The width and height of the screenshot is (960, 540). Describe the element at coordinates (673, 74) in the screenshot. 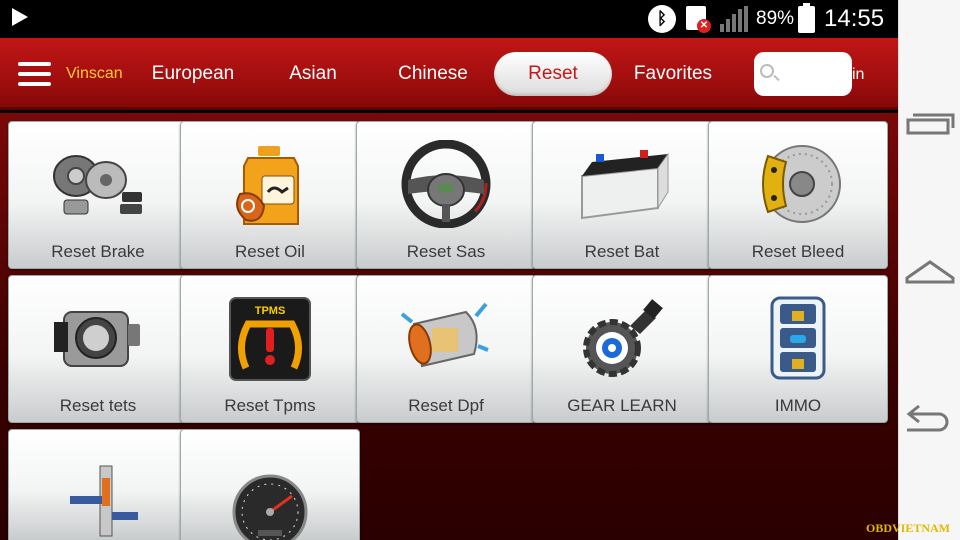

I see `tab-favorites: Favorites` at that location.